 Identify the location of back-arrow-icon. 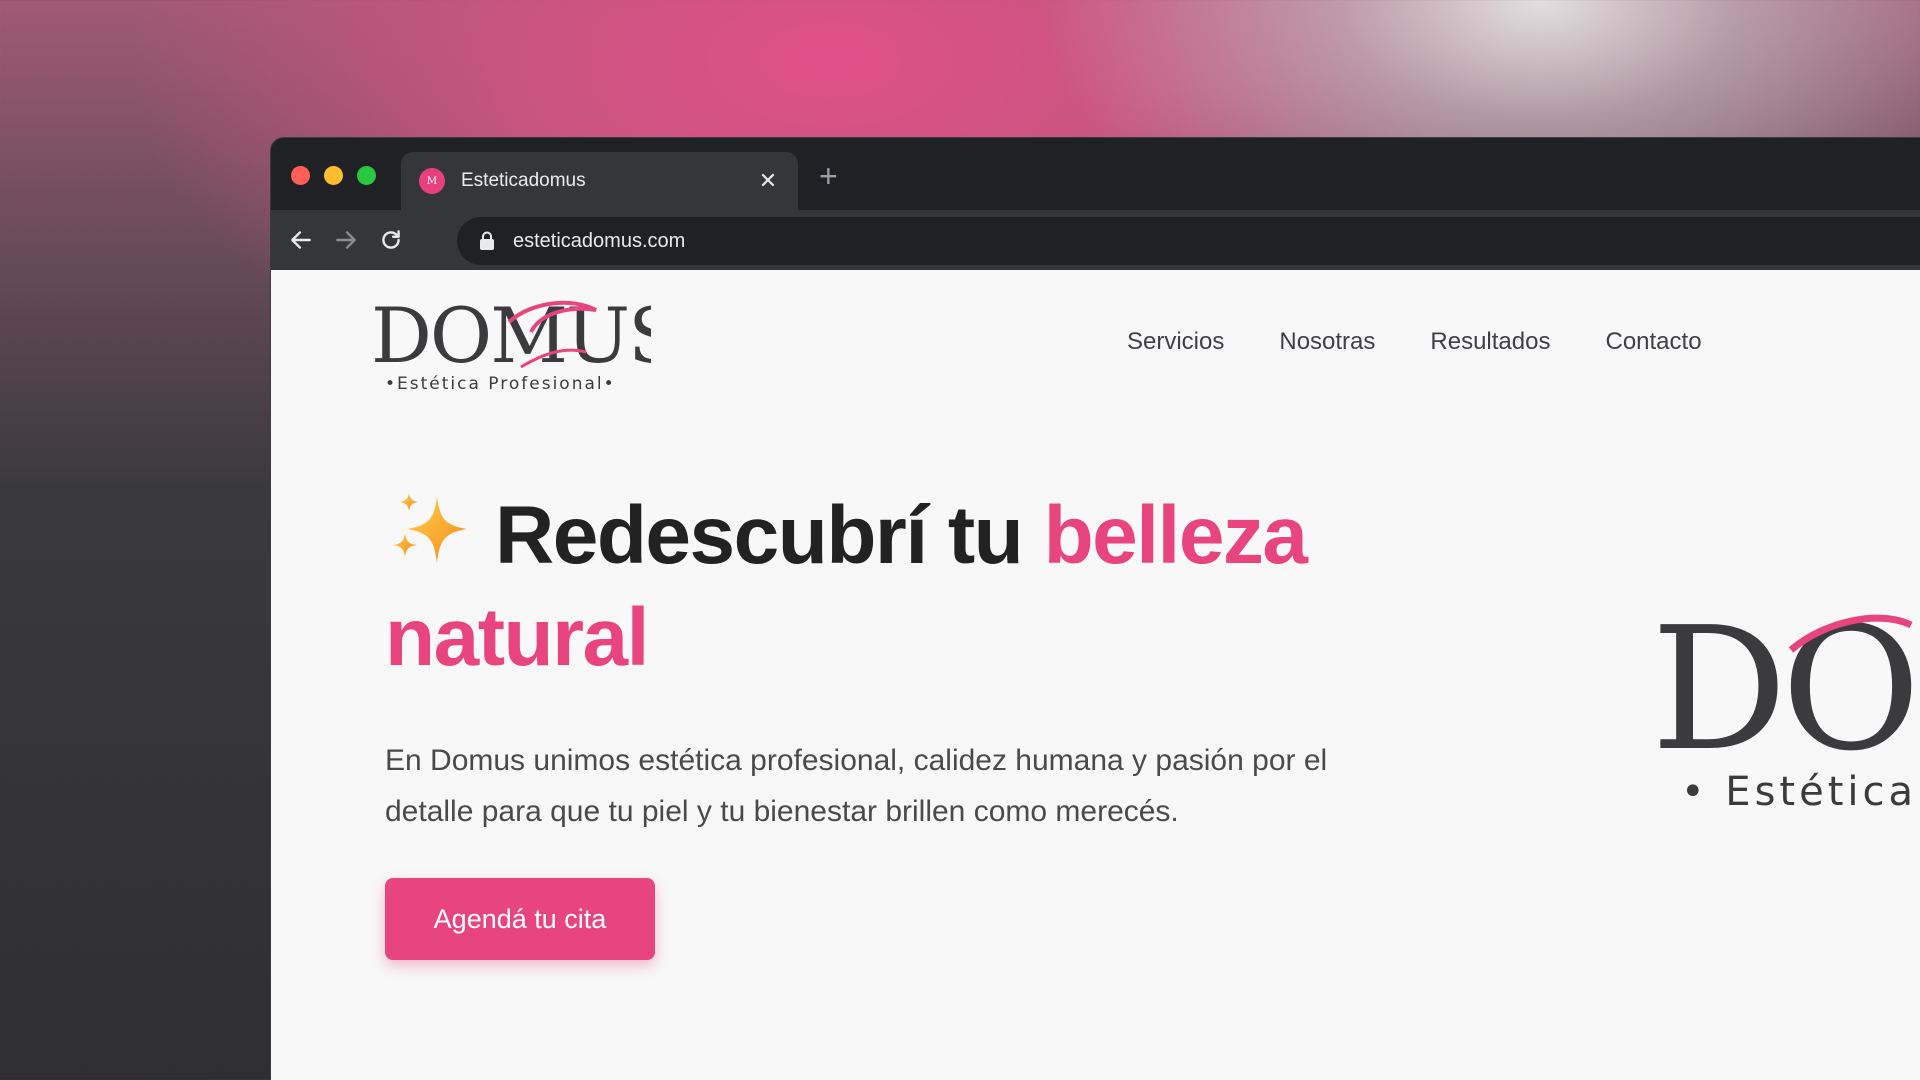
(301, 240).